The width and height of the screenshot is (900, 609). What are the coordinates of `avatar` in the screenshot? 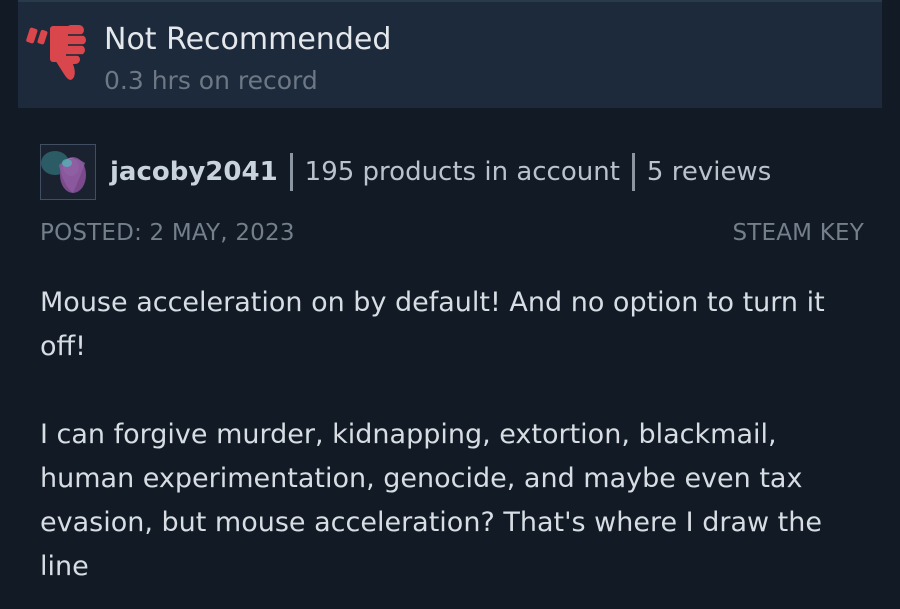 It's located at (68, 172).